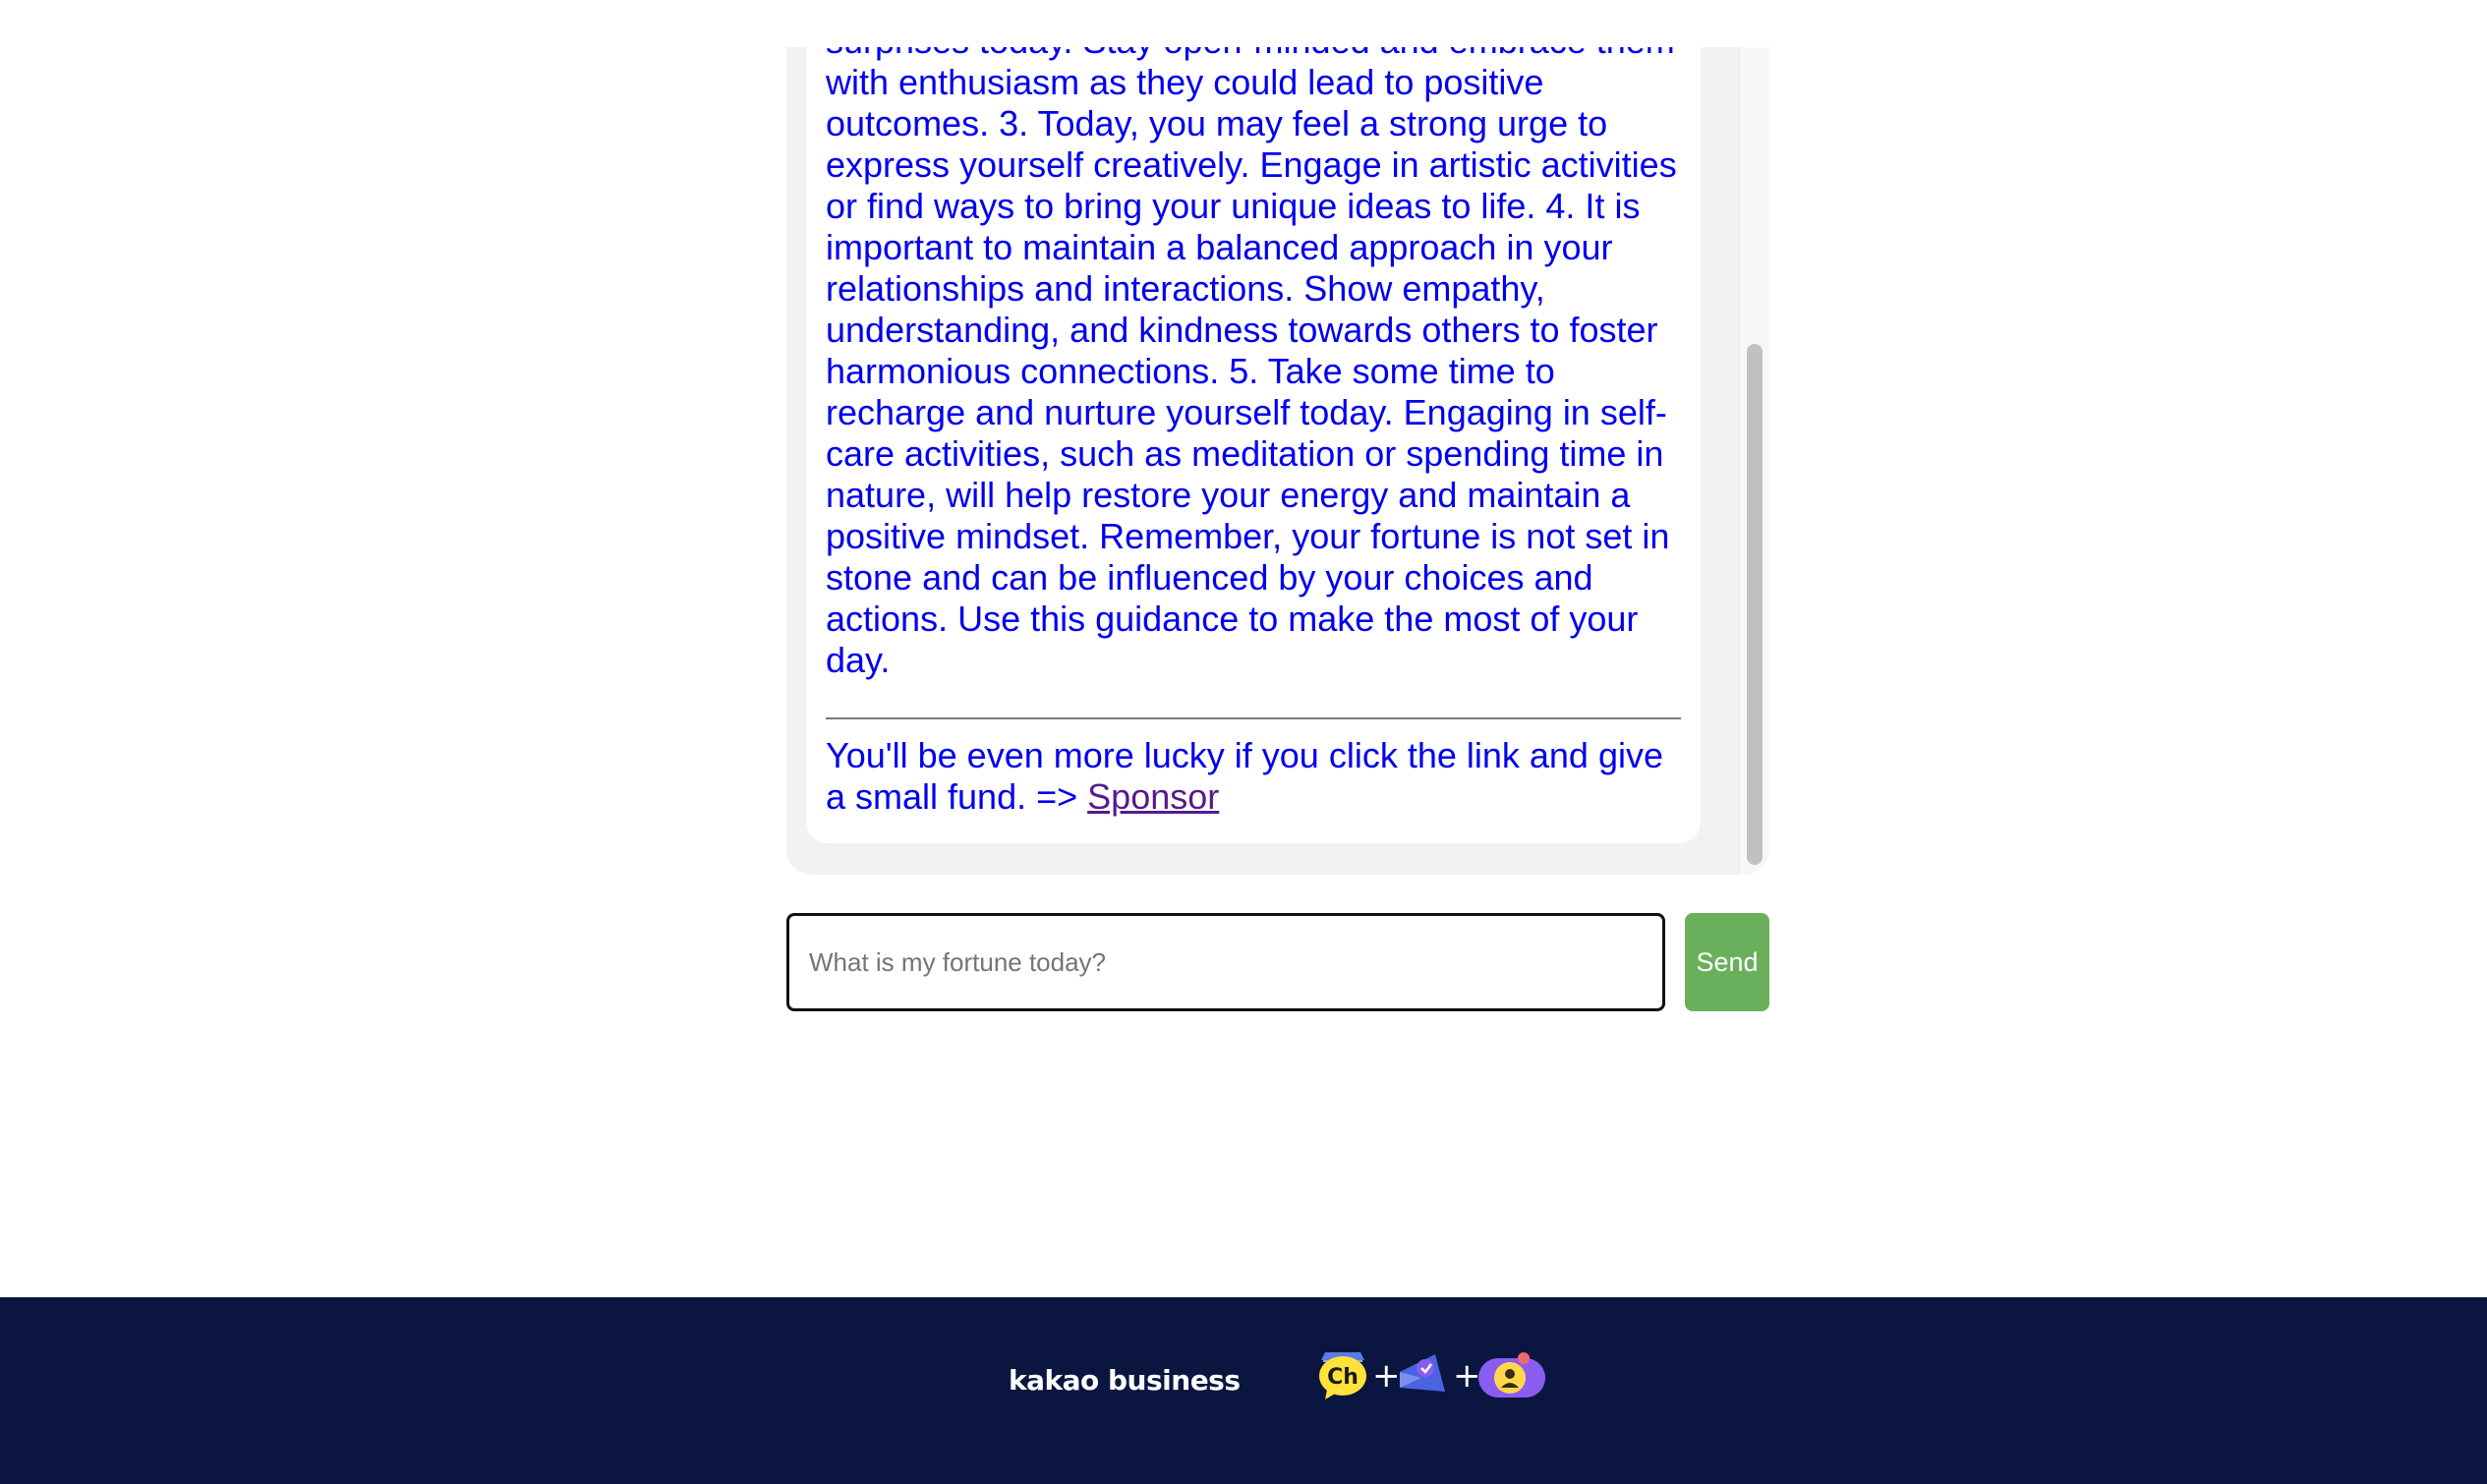 This screenshot has height=1484, width=2487. I want to click on kakao-channel-icon: Ch, so click(1342, 1375).